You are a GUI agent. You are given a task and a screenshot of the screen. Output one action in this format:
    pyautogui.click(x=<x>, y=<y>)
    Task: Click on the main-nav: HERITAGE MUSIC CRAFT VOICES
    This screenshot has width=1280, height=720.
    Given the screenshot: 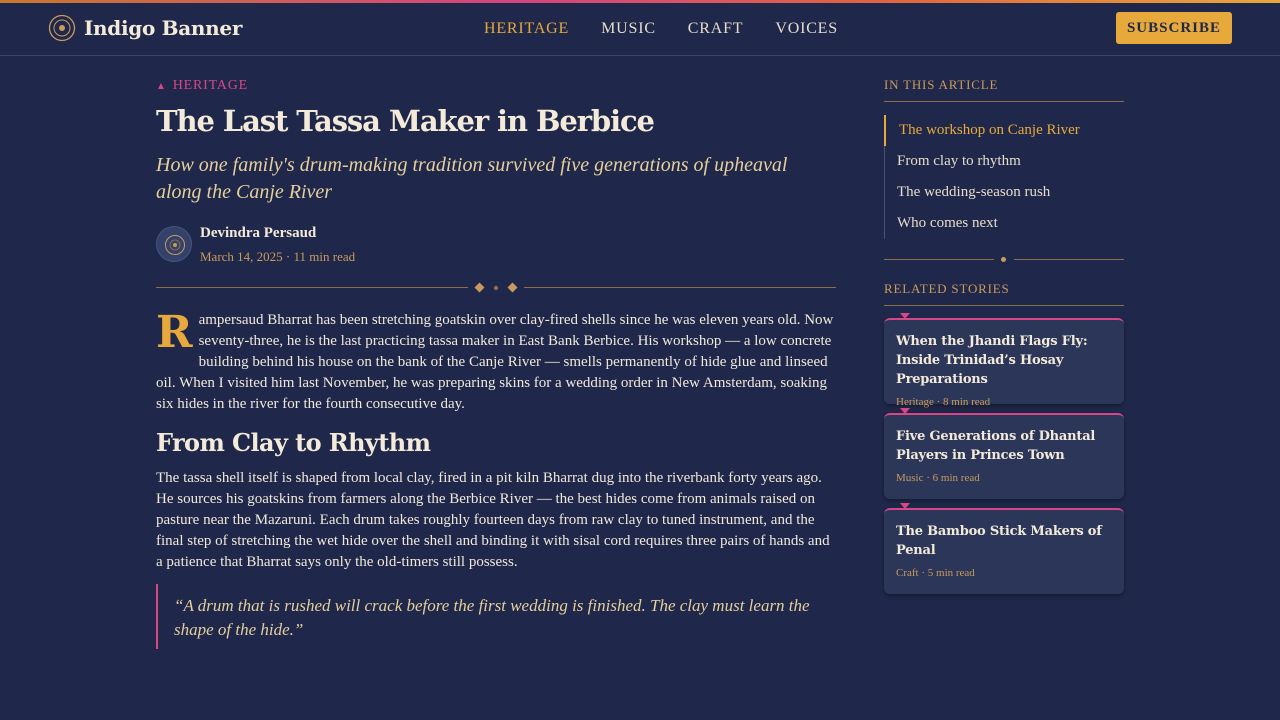 What is the action you would take?
    pyautogui.click(x=677, y=29)
    